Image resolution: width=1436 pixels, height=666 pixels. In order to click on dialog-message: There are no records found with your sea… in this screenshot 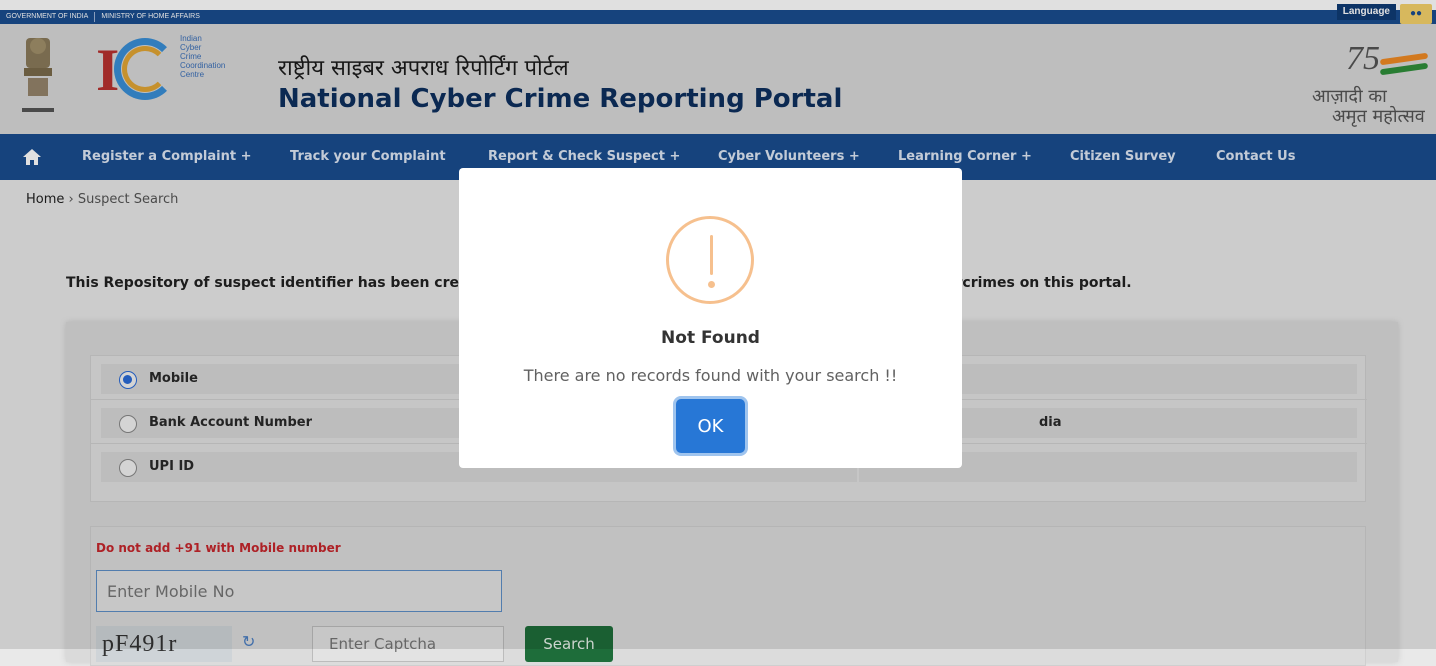, I will do `click(710, 375)`.